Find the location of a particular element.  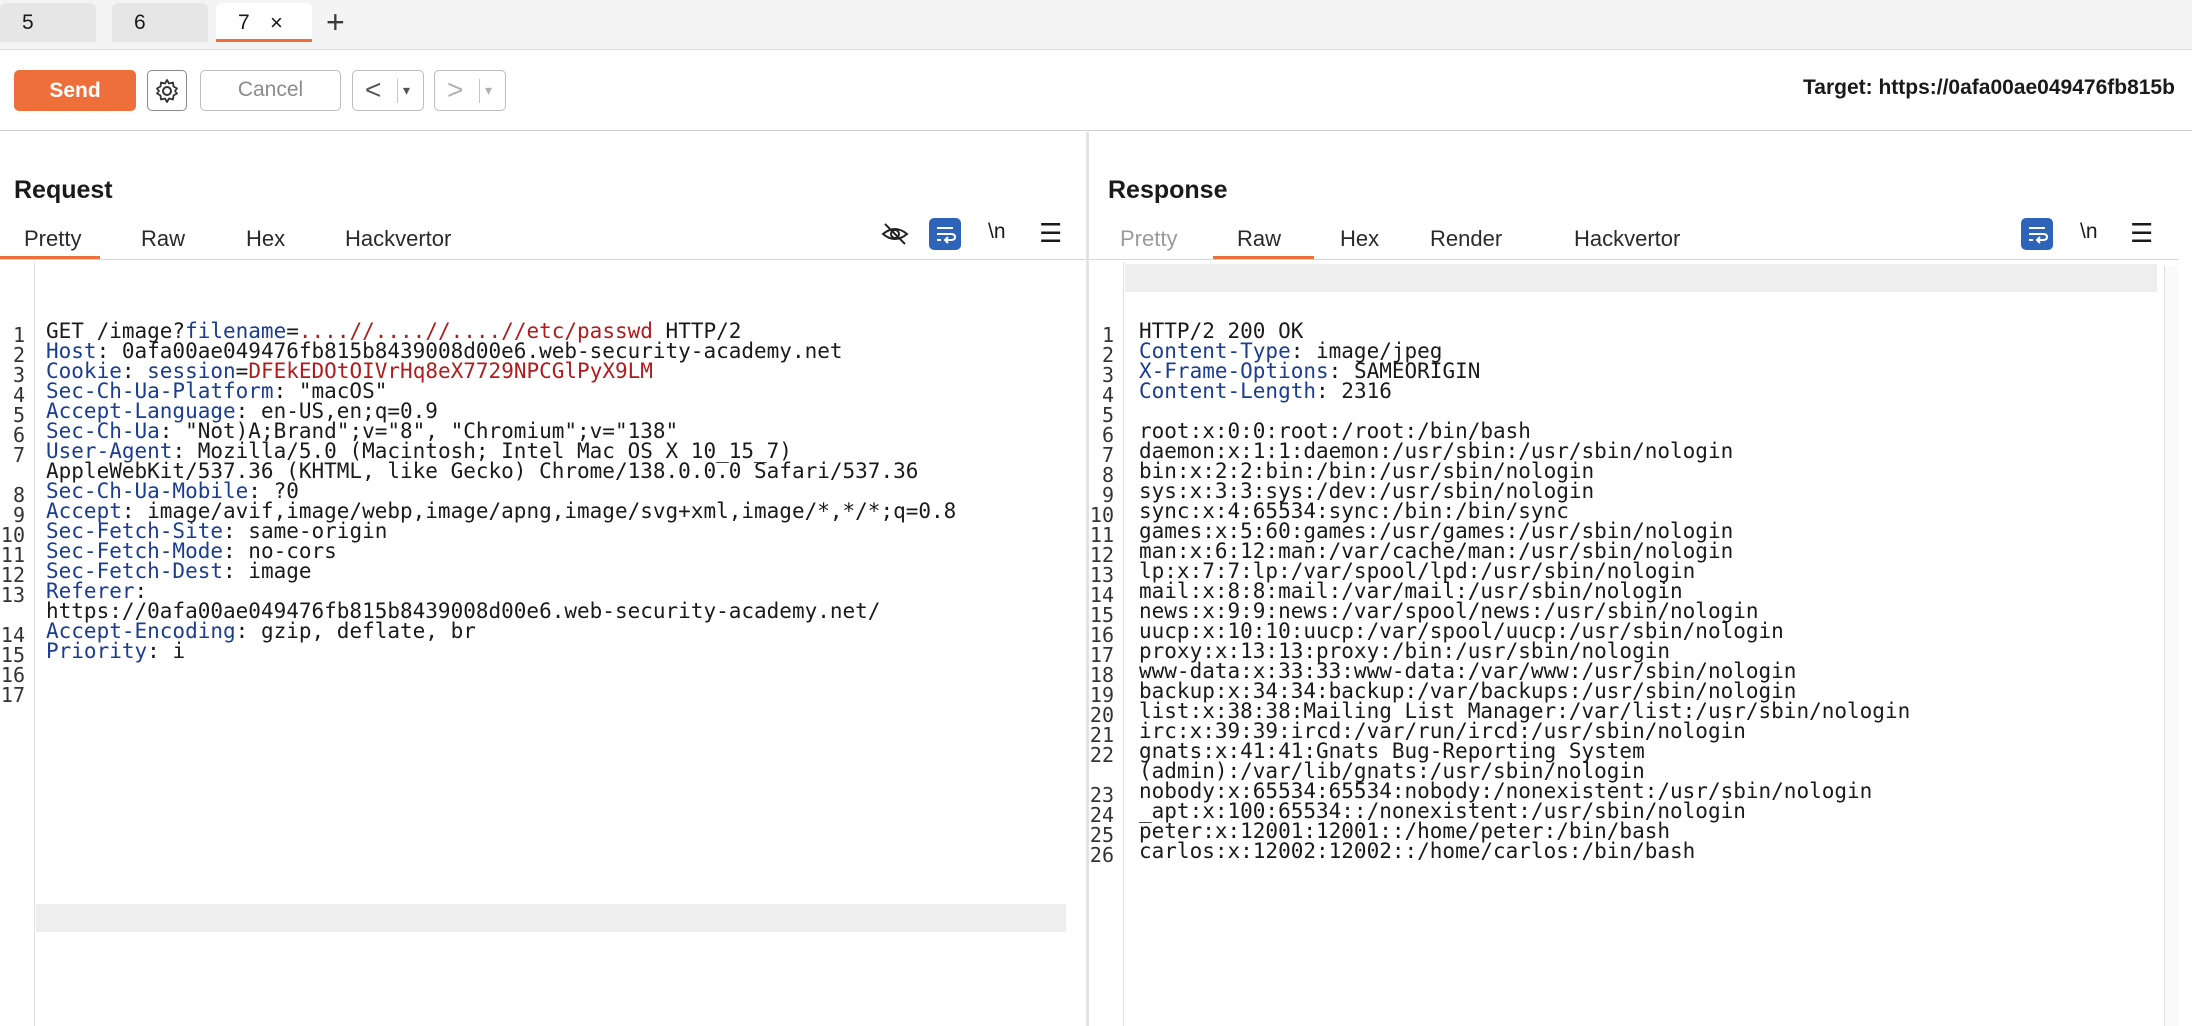

target-url: Target: https://0afa00ae049476fb815b is located at coordinates (1989, 88).